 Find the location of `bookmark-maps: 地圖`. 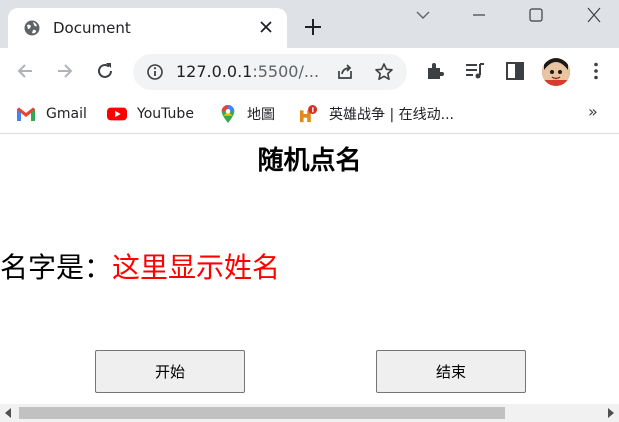

bookmark-maps: 地圖 is located at coordinates (247, 114).